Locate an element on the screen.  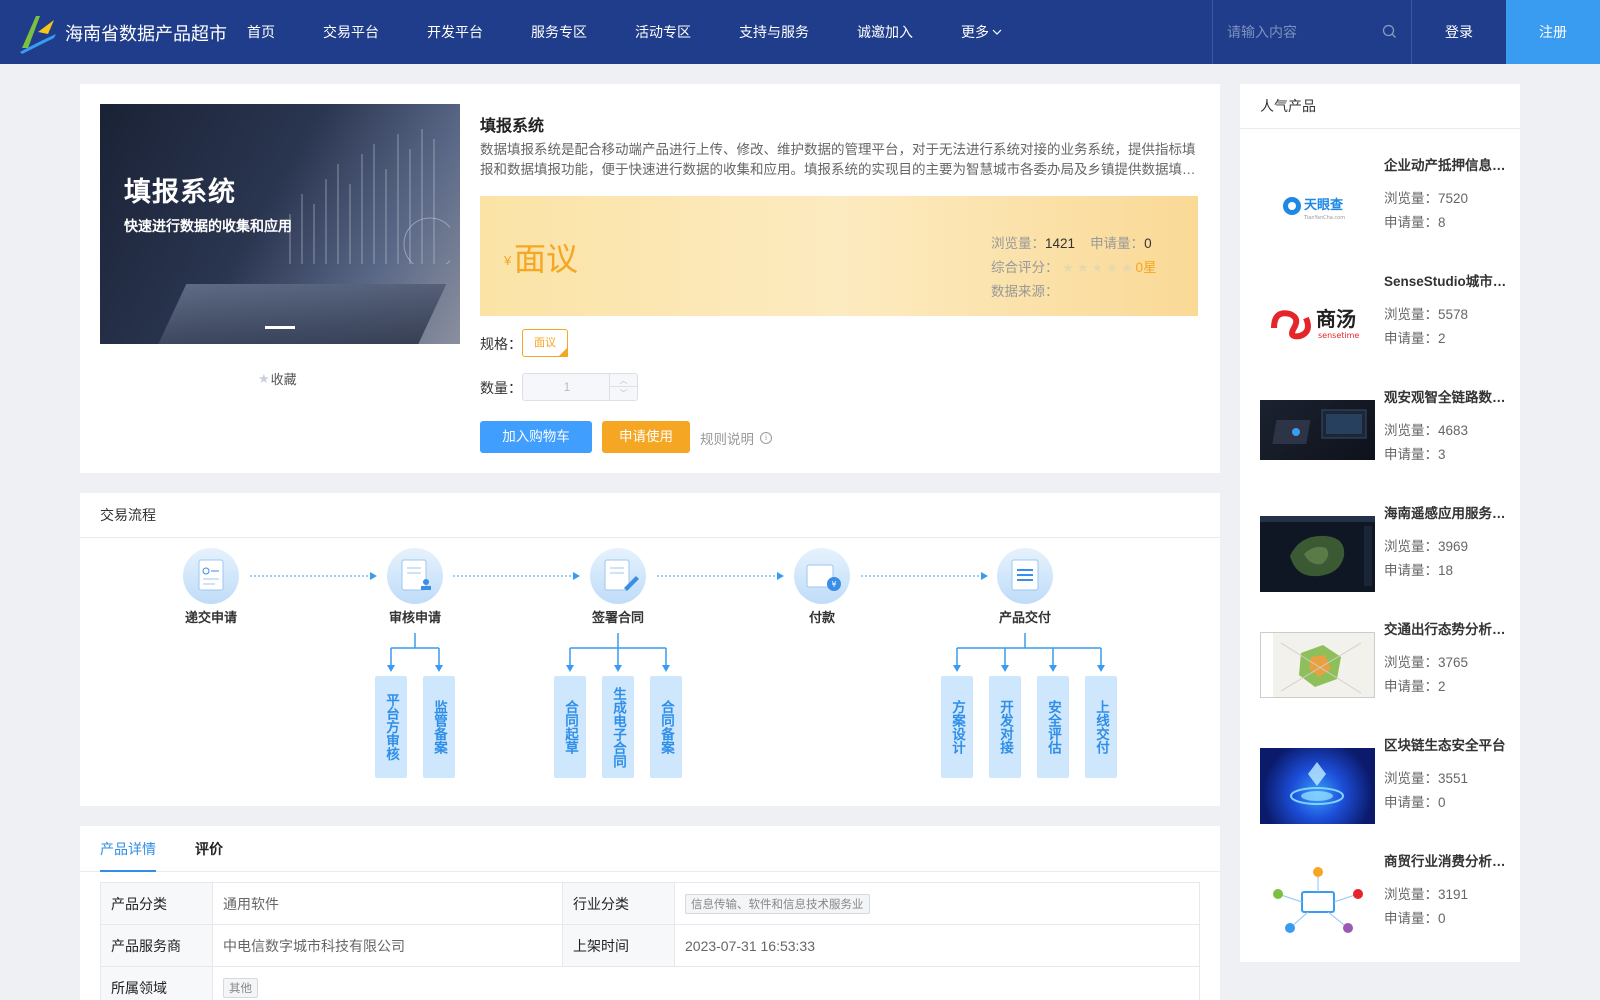
popular-title: 人气产品 is located at coordinates (1380, 106).